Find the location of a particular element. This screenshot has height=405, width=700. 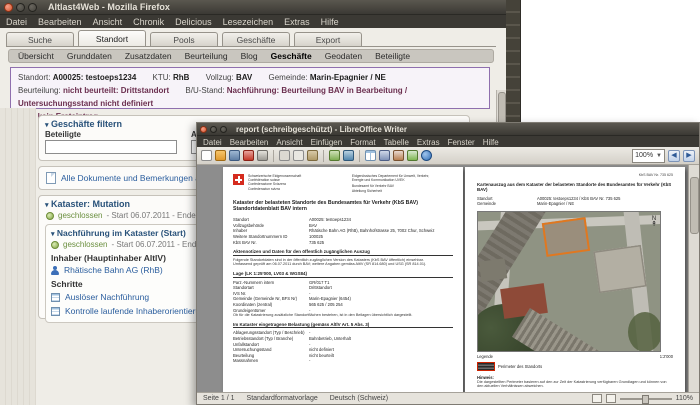

form-icon is located at coordinates (55, 297).